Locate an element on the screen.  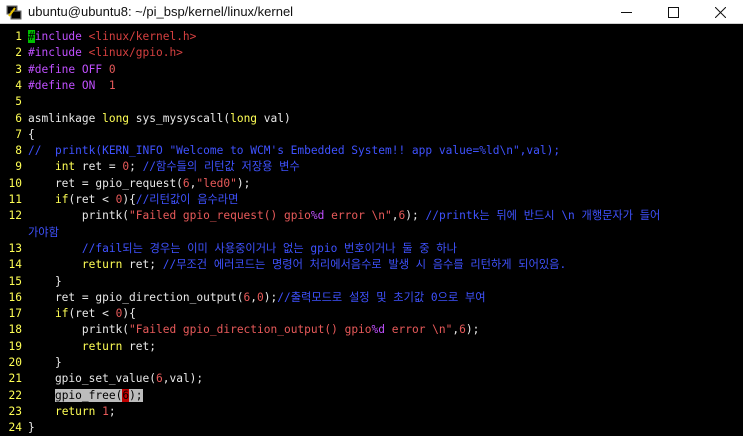
code-token: long is located at coordinates (116, 118).